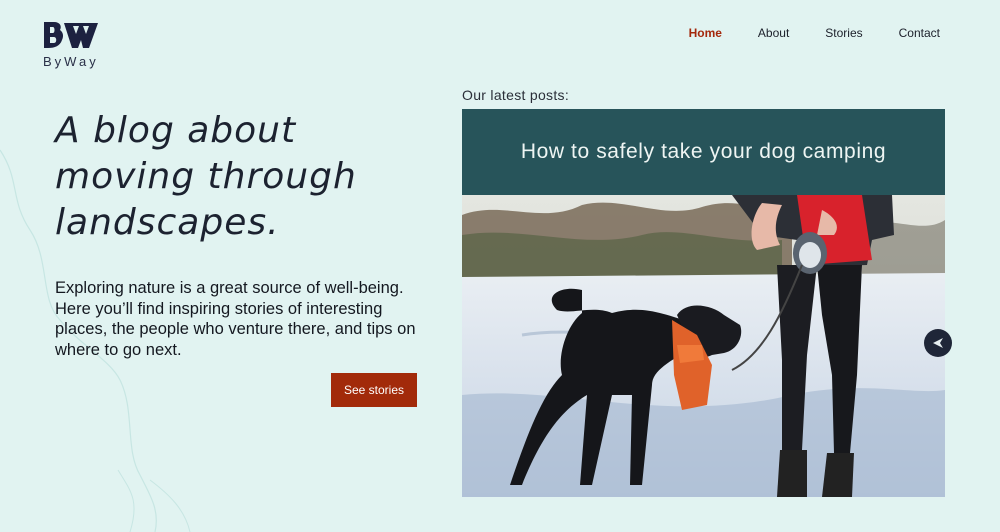 The height and width of the screenshot is (532, 1000). I want to click on next-arrow-icon, so click(938, 343).